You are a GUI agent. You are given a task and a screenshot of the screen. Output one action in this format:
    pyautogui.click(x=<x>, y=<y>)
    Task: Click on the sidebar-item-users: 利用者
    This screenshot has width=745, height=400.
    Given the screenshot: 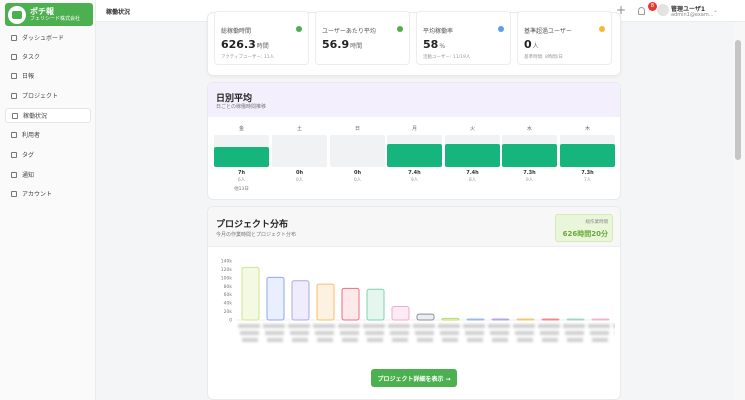 What is the action you would take?
    pyautogui.click(x=48, y=134)
    